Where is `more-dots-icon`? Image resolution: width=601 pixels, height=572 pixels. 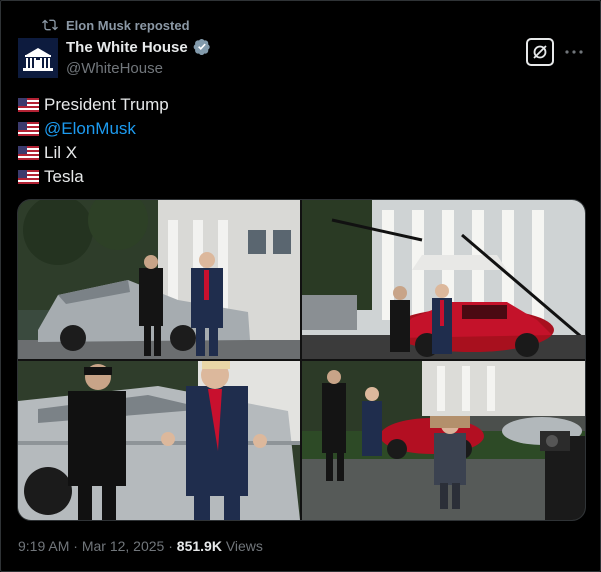 more-dots-icon is located at coordinates (574, 52).